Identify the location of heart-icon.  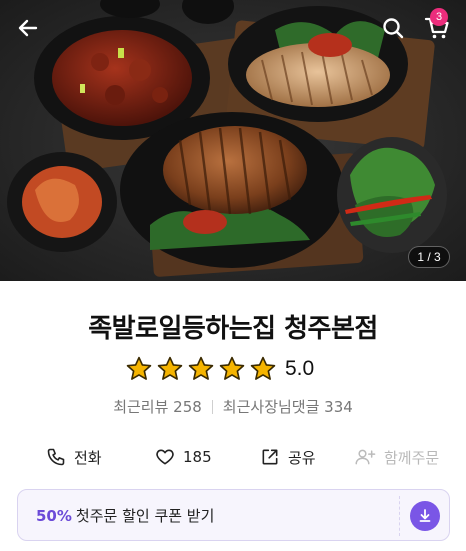
(165, 457).